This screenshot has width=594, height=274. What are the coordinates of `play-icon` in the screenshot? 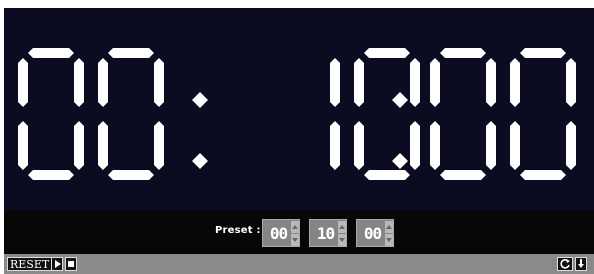 It's located at (57, 264).